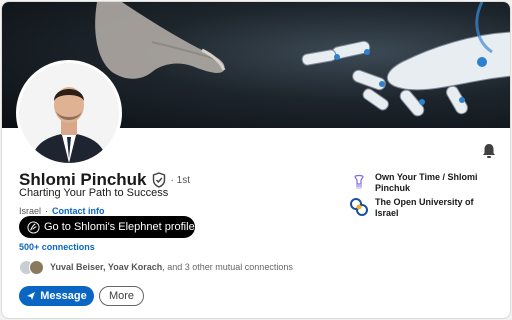 This screenshot has height=320, width=512. I want to click on send-icon, so click(31, 296).